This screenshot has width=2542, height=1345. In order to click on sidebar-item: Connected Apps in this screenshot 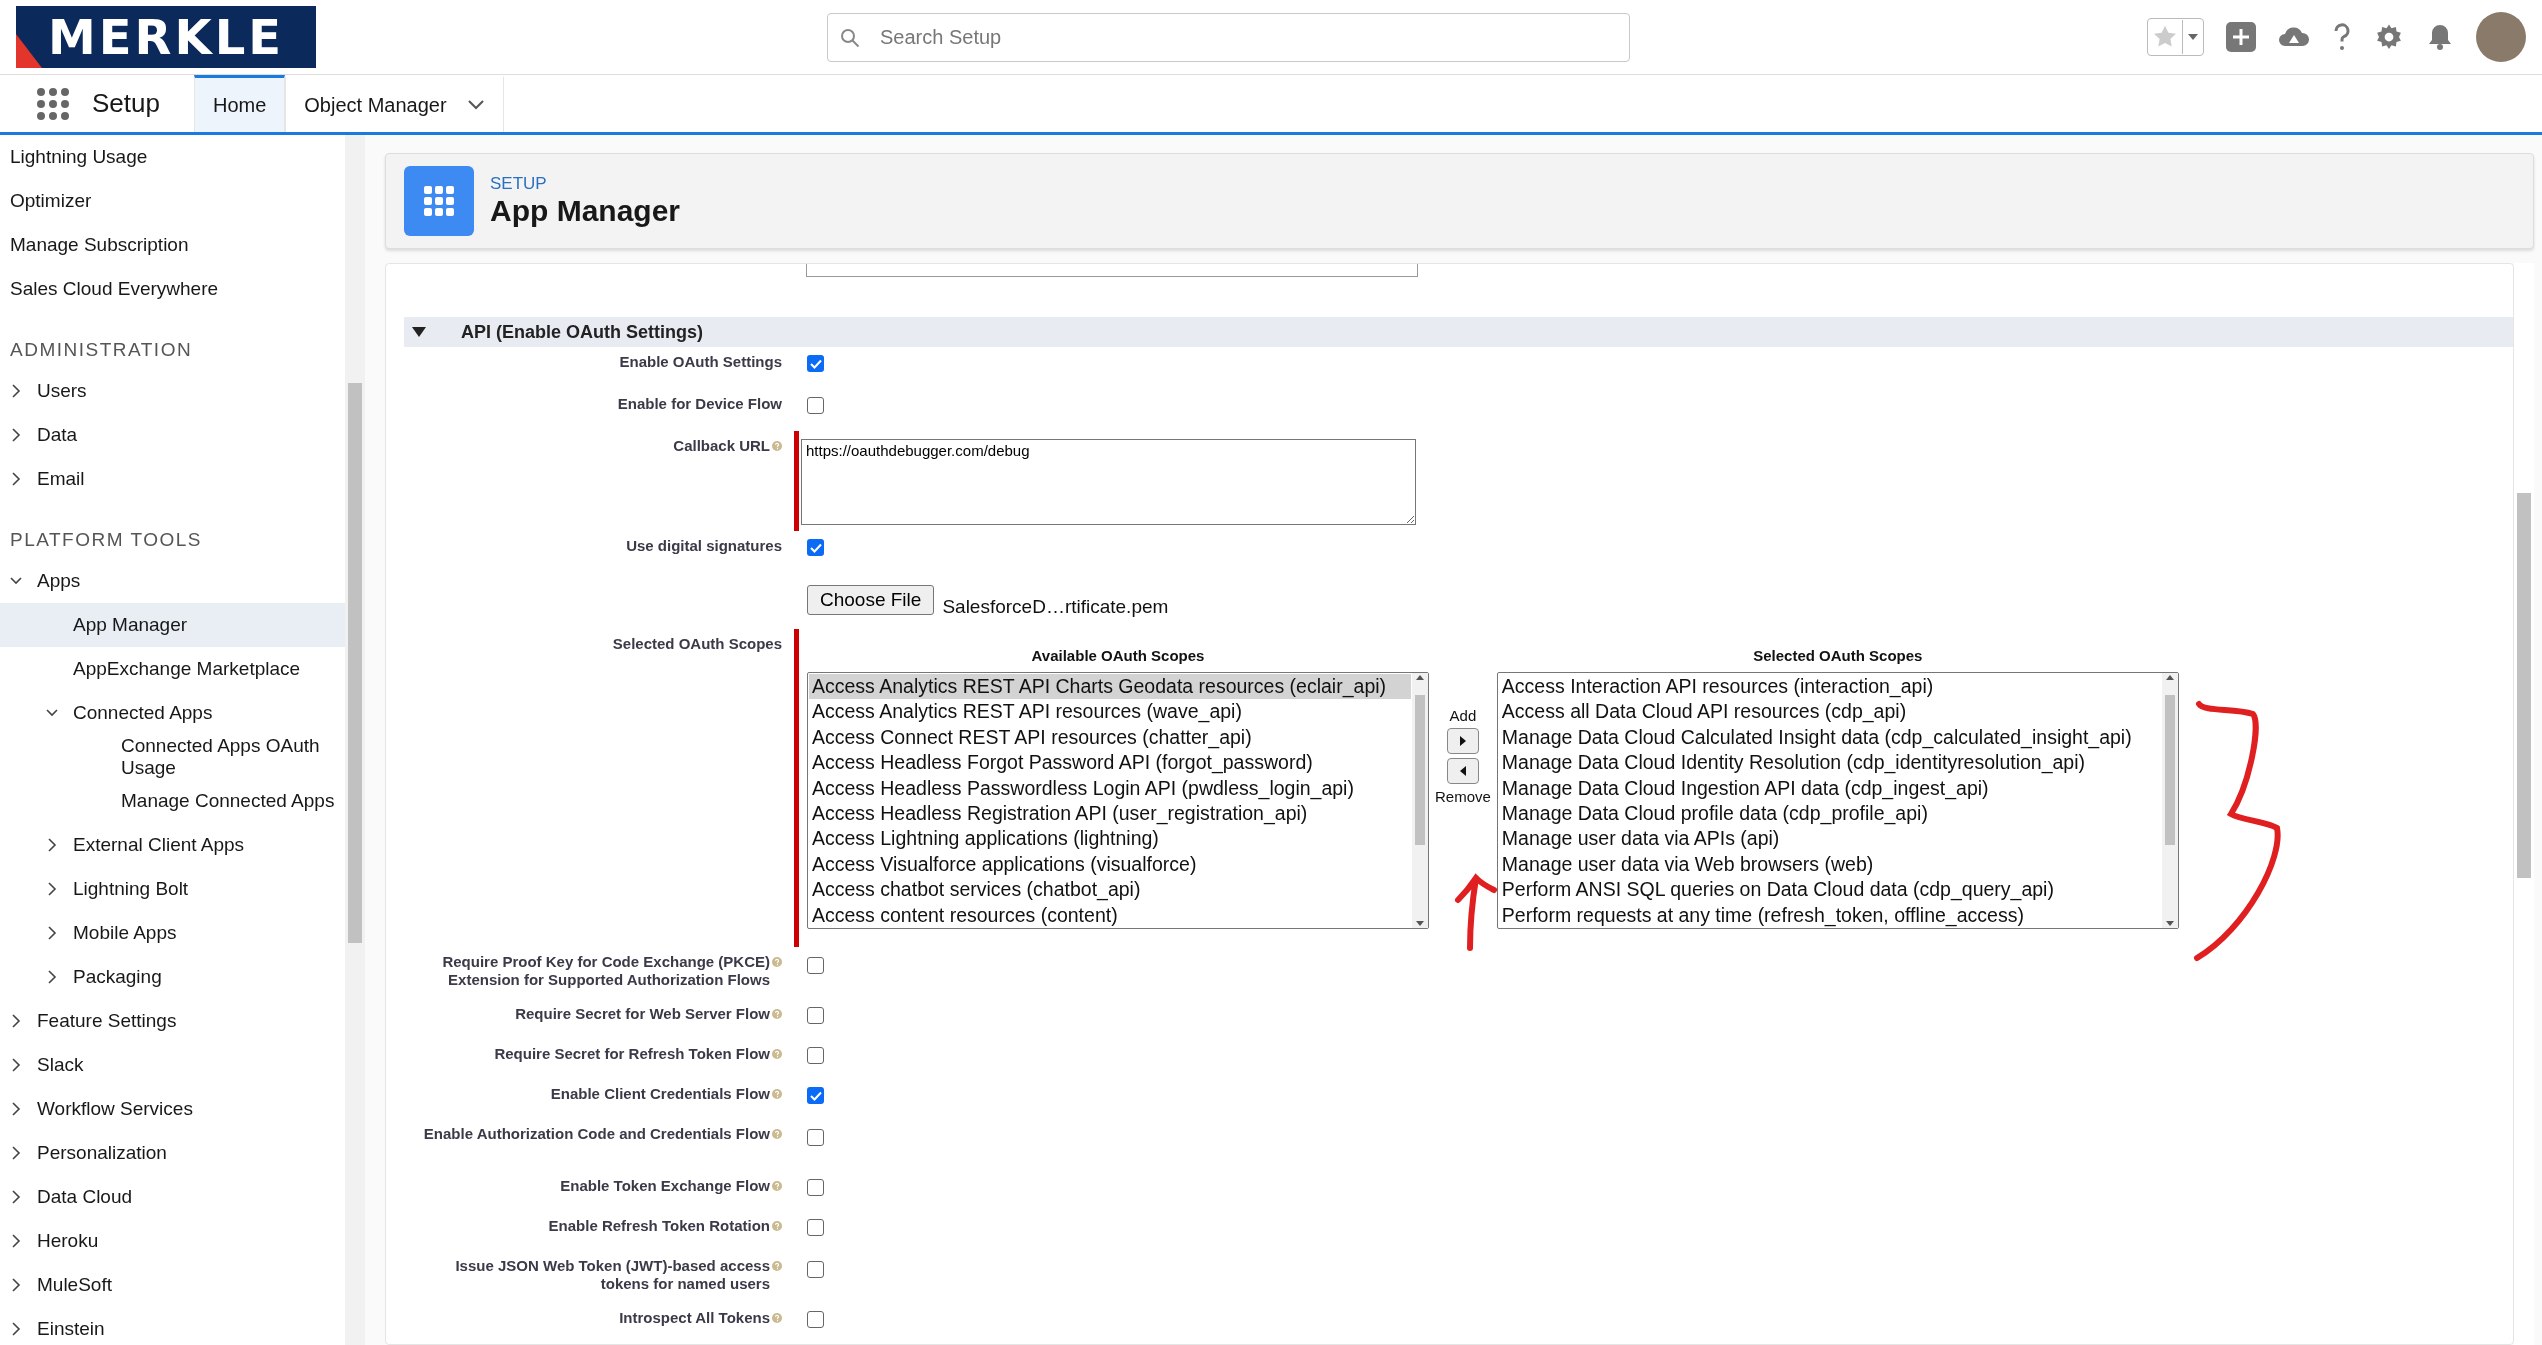, I will do `click(172, 713)`.